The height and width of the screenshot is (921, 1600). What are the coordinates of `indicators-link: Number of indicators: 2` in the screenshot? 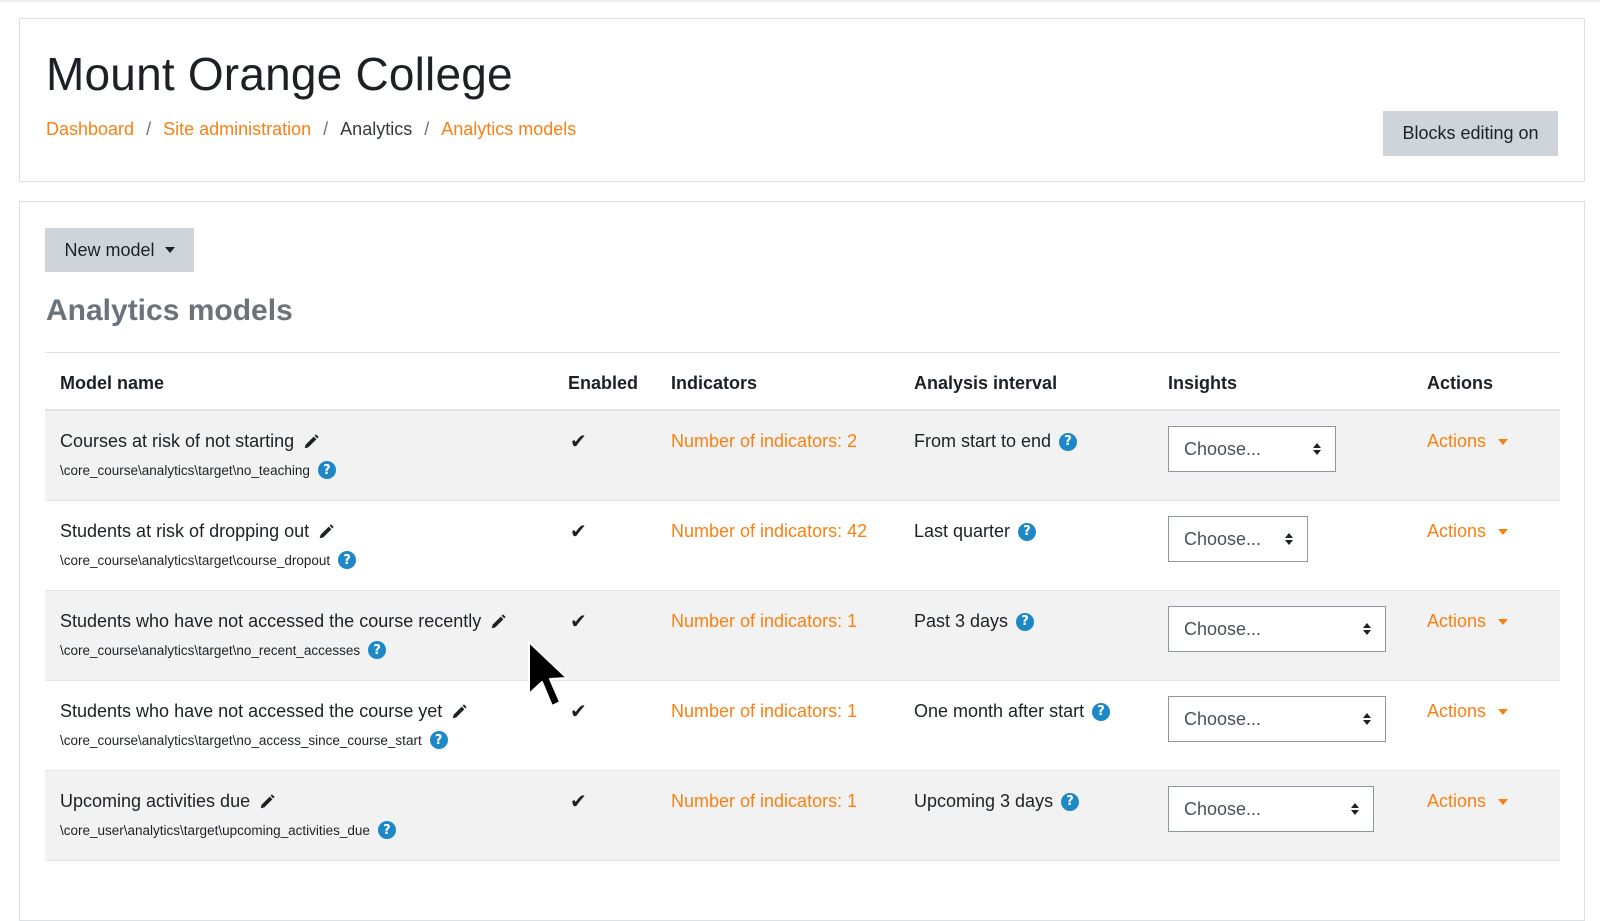 It's located at (764, 441).